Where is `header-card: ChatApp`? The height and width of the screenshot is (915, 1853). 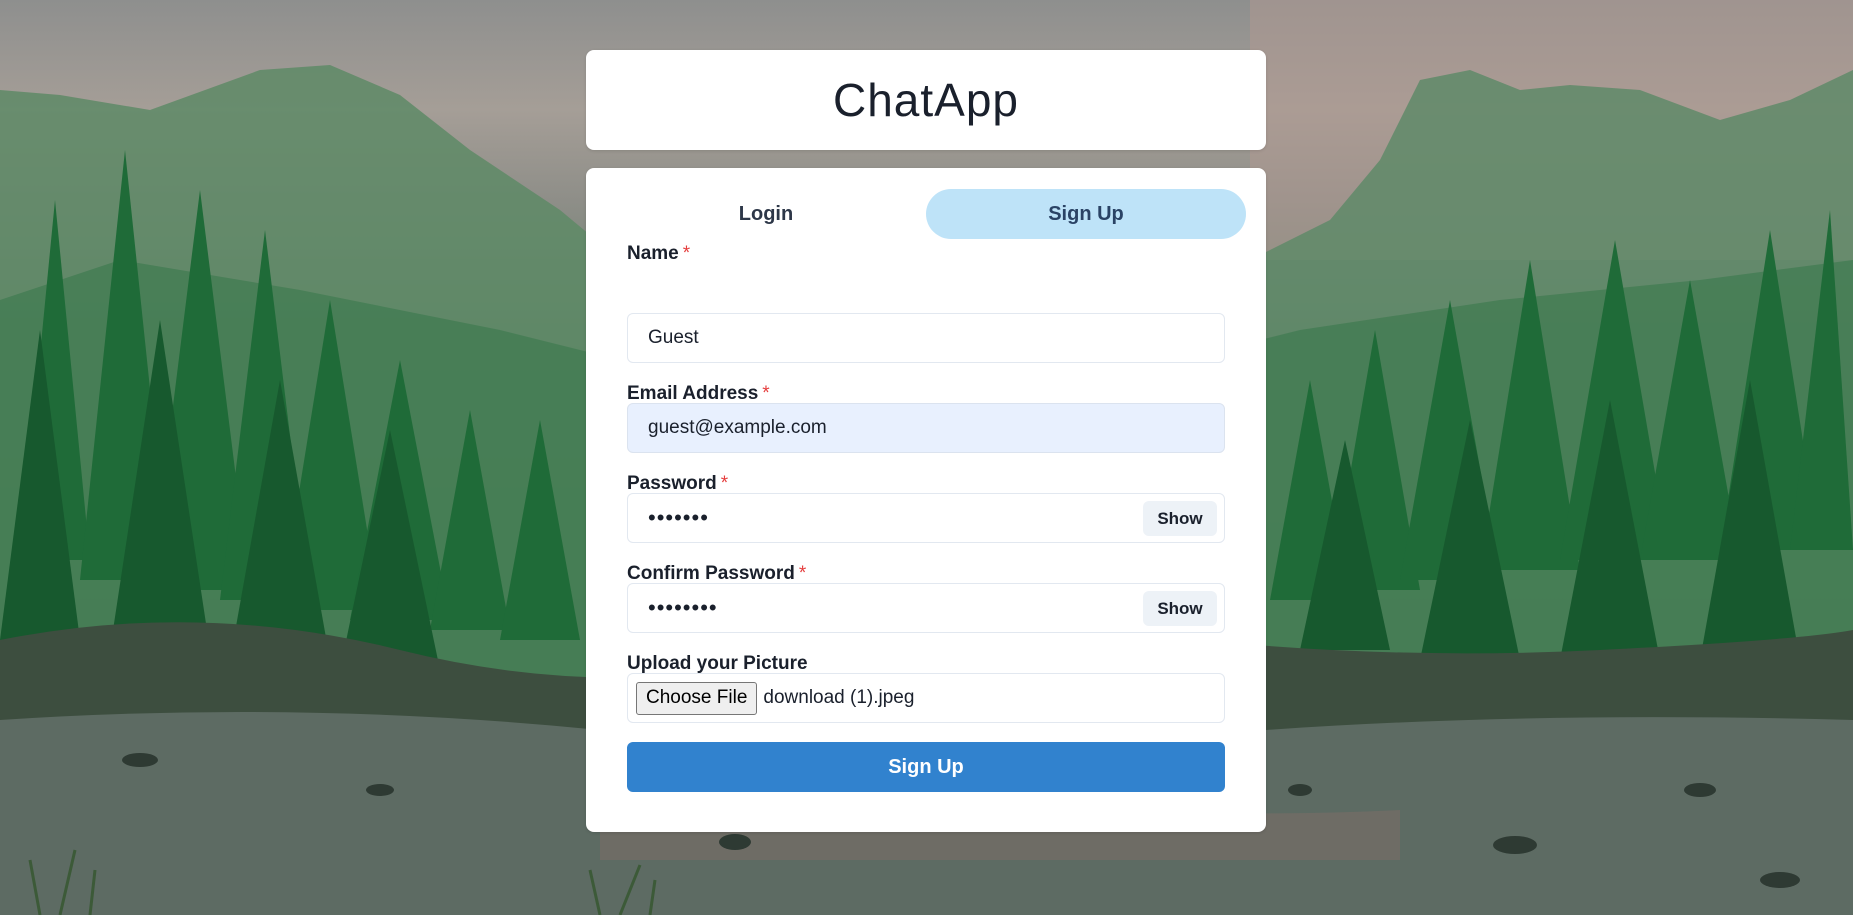
header-card: ChatApp is located at coordinates (926, 100).